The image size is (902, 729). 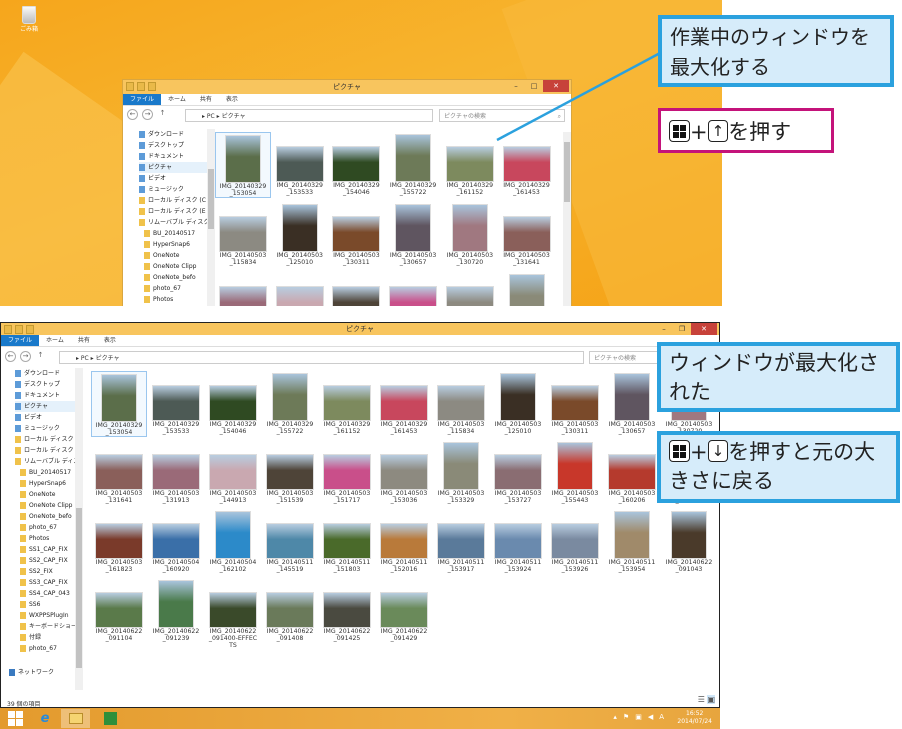 What do you see at coordinates (347, 610) in the screenshot?
I see `thumbnail-item: IMG_20140622 _091425` at bounding box center [347, 610].